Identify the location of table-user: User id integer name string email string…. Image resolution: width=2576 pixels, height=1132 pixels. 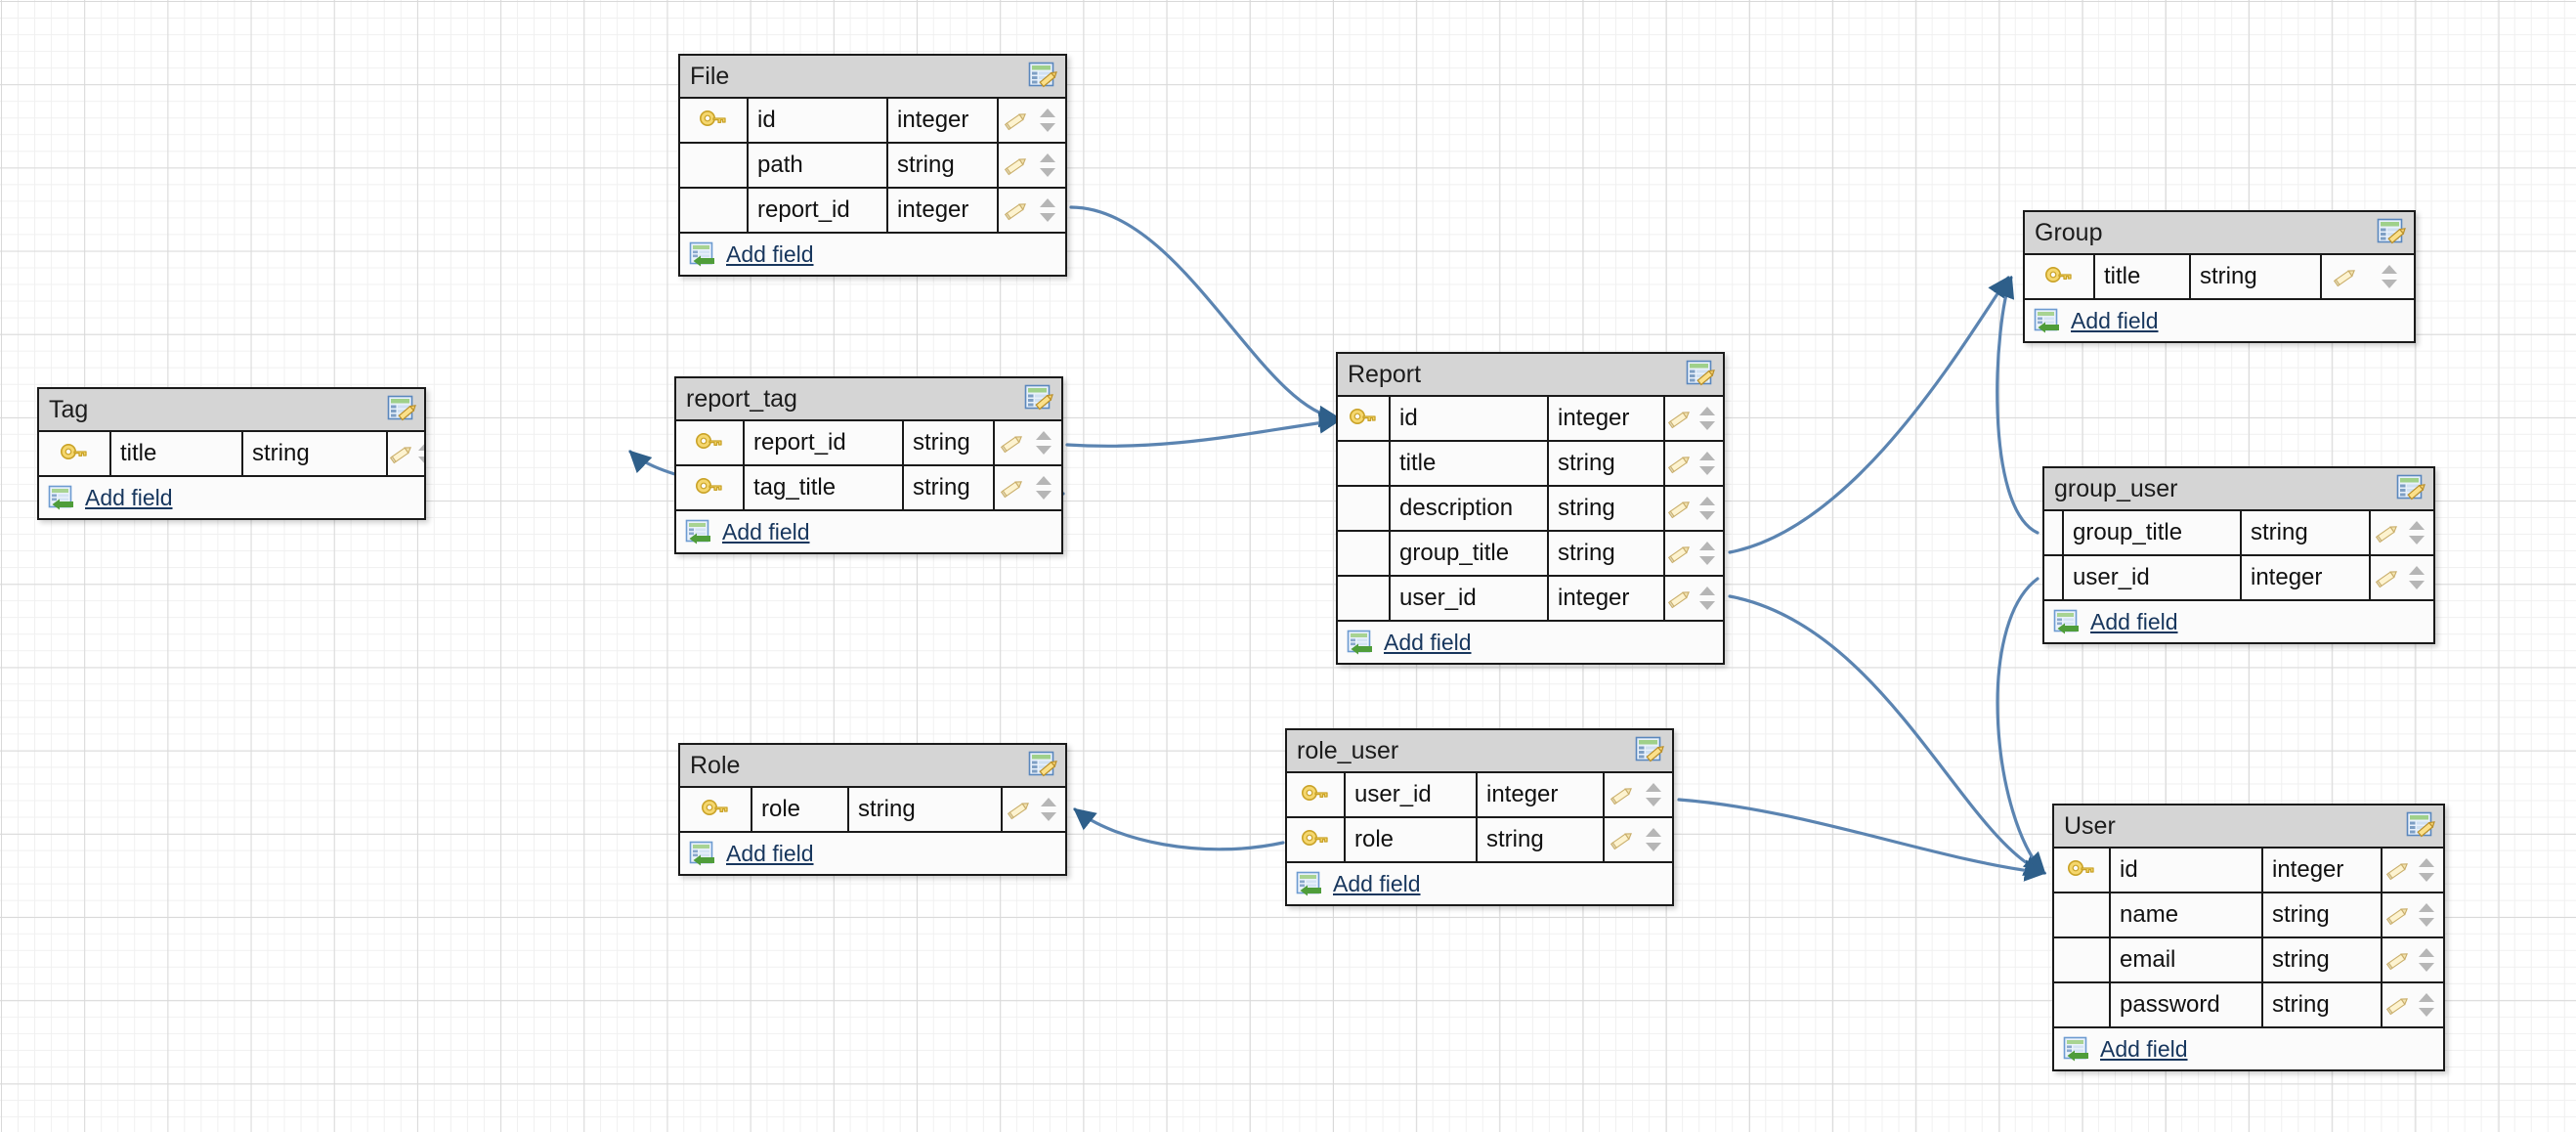
(2249, 937).